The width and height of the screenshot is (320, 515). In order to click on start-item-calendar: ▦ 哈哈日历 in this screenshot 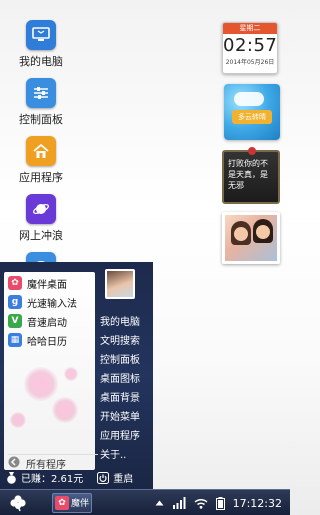, I will do `click(53, 340)`.